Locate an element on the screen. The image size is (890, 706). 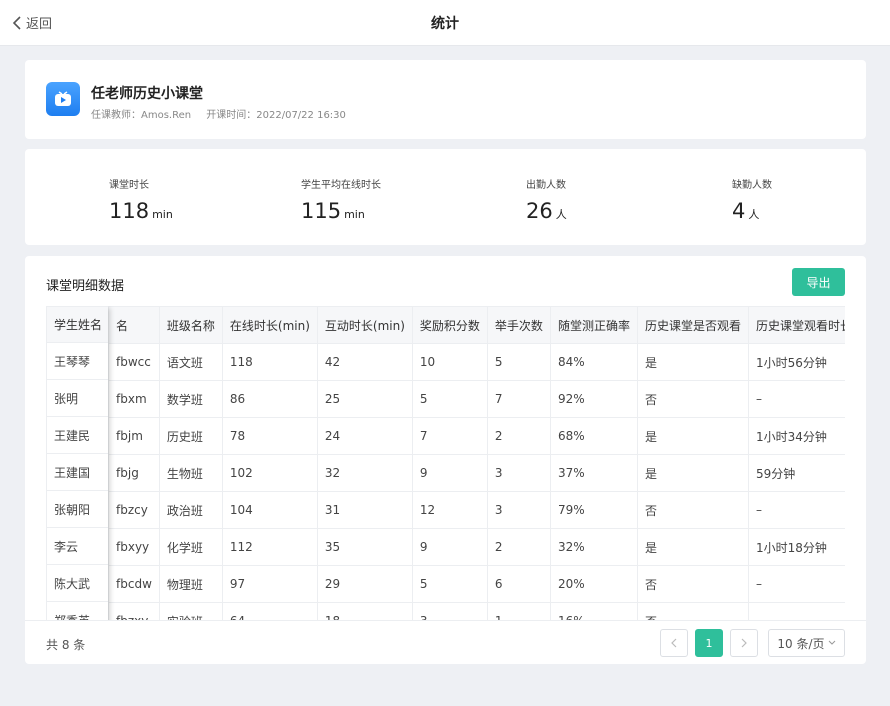
table-row: 王建国fbjg生物班102329337%是59分钟 is located at coordinates (445, 473).